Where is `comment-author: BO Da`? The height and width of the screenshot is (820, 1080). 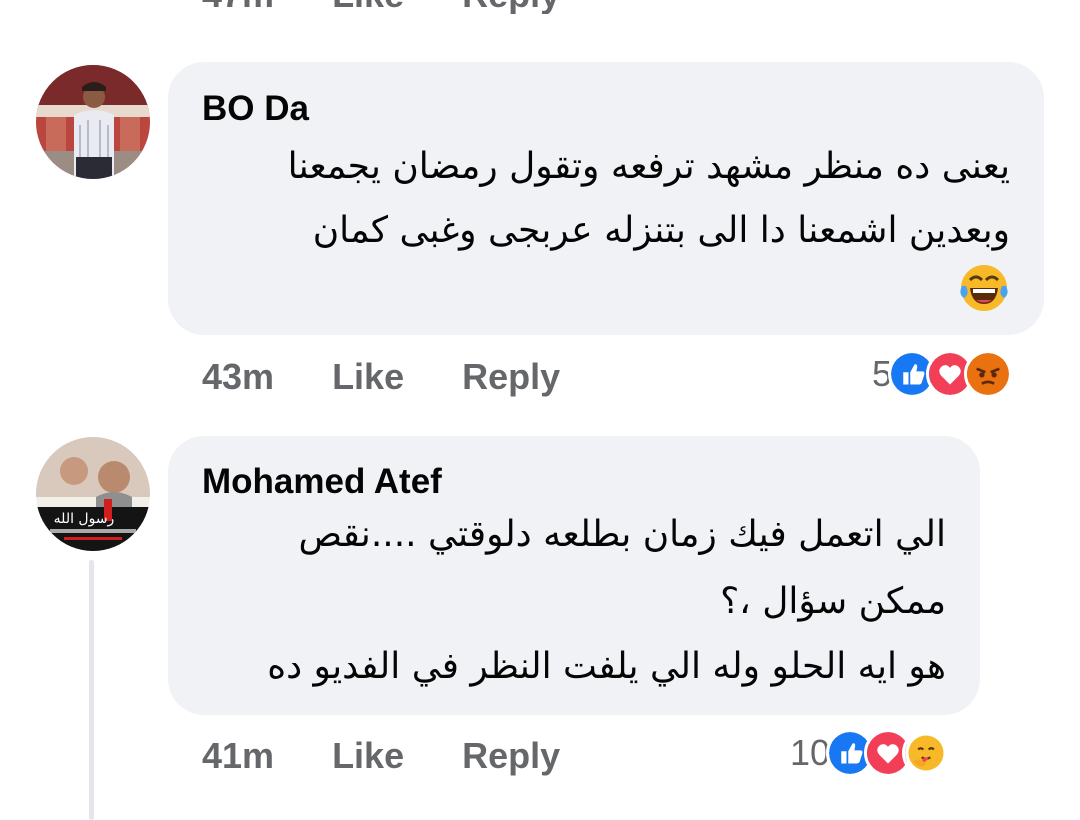
comment-author: BO Da is located at coordinates (255, 109).